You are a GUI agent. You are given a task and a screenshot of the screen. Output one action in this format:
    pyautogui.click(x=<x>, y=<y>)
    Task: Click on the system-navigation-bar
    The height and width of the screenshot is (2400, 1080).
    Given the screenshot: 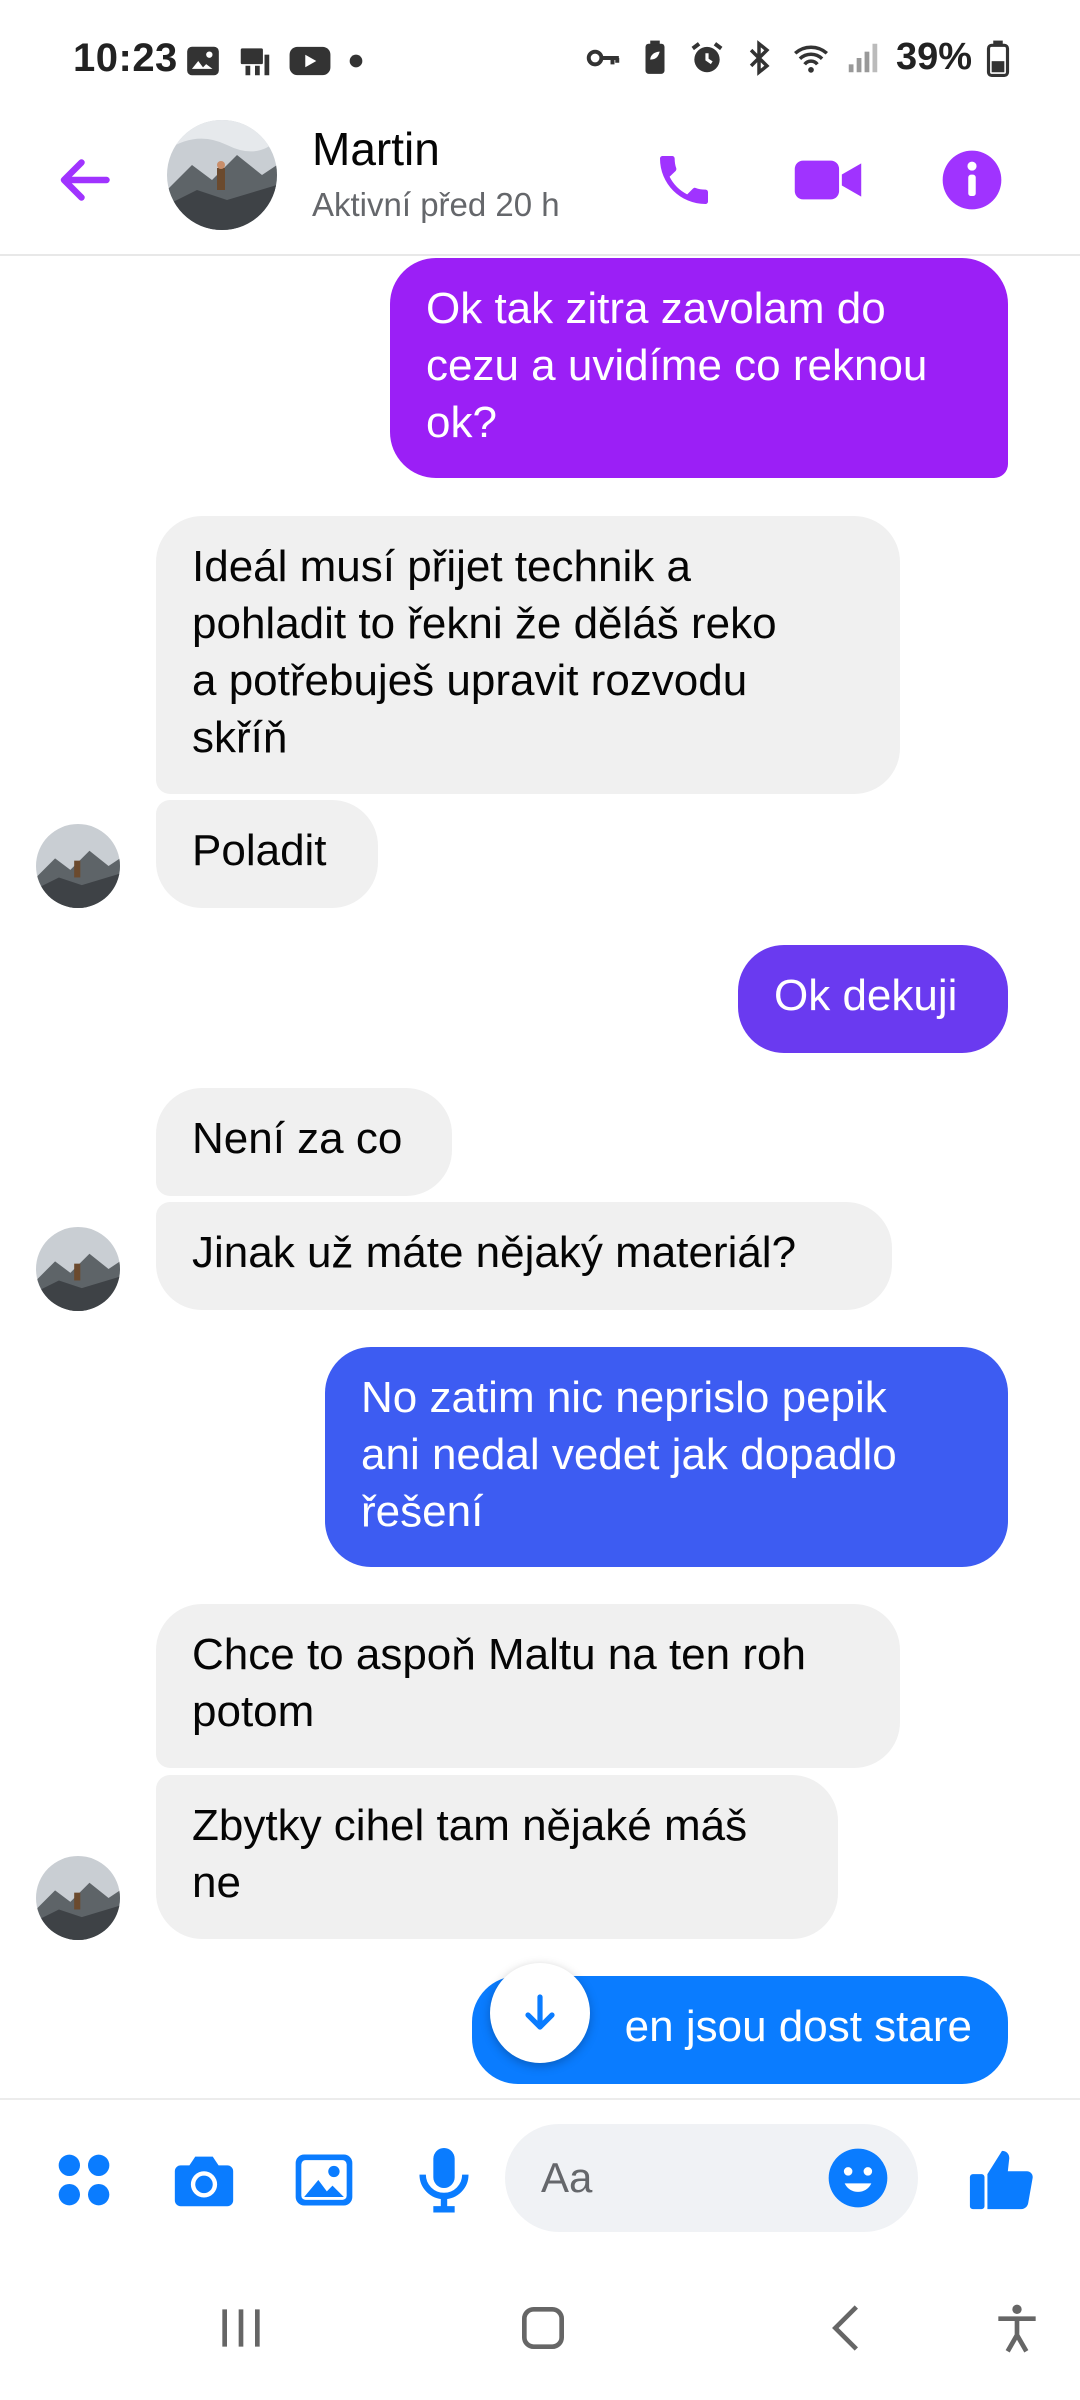 What is the action you would take?
    pyautogui.click(x=540, y=2329)
    